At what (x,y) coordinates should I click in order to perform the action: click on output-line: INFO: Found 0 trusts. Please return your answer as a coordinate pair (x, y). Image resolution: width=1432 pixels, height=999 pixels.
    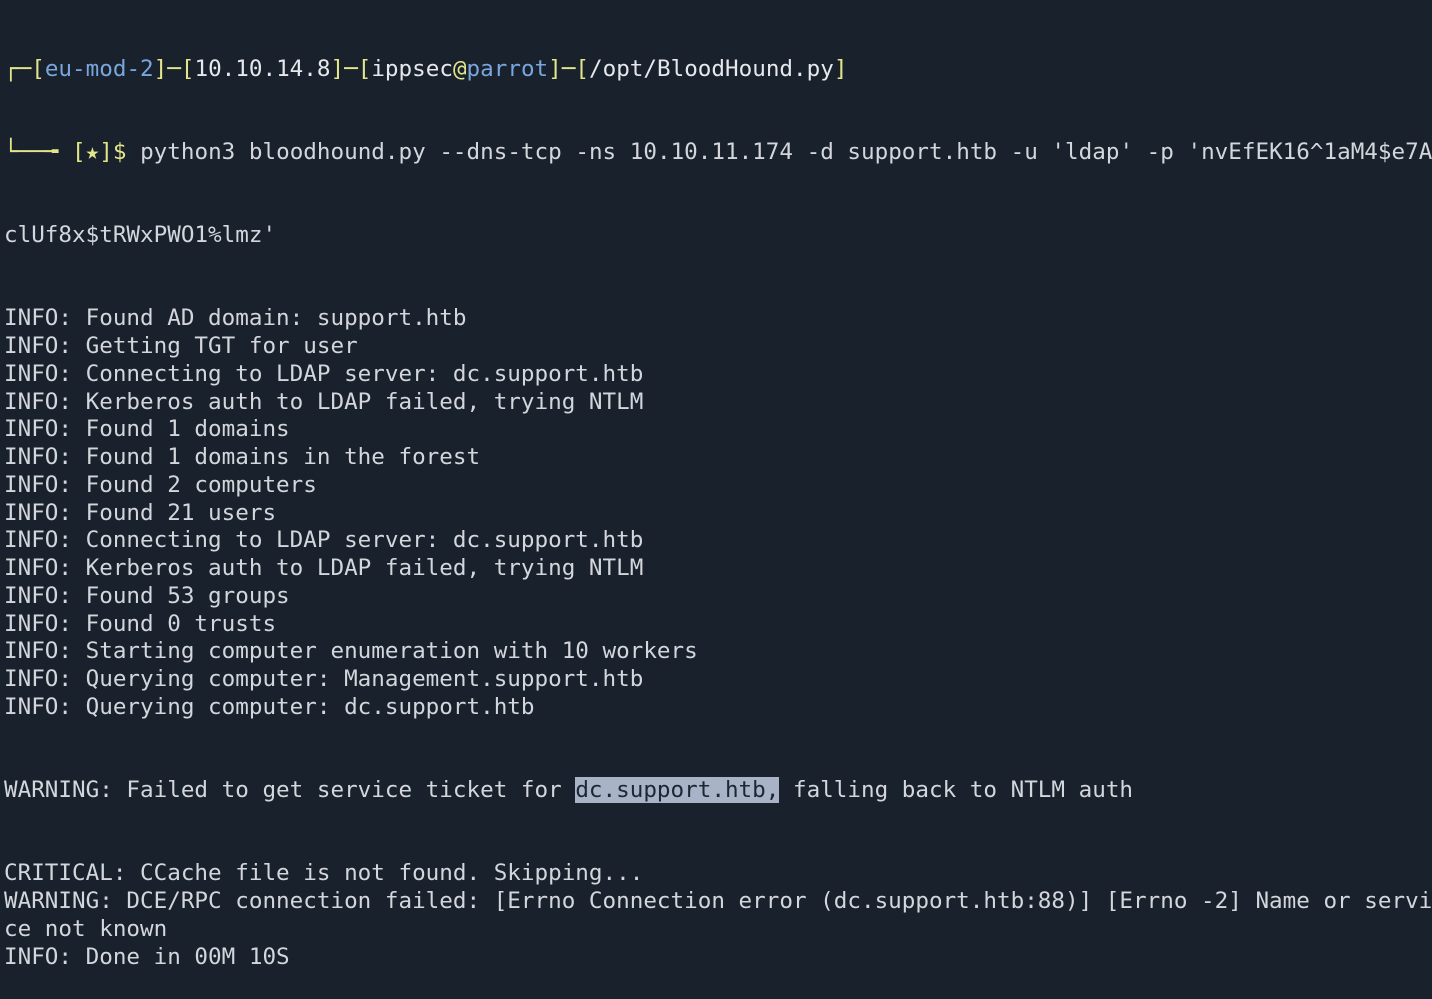
    Looking at the image, I should click on (140, 623).